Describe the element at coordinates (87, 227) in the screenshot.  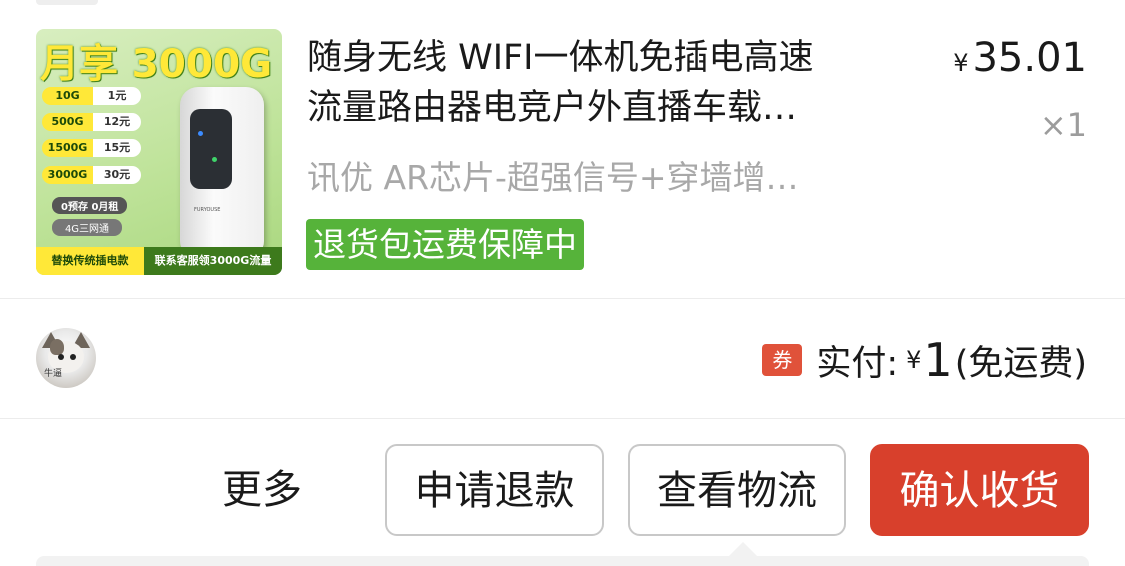
I see `thumbnail-network: 4G三网通` at that location.